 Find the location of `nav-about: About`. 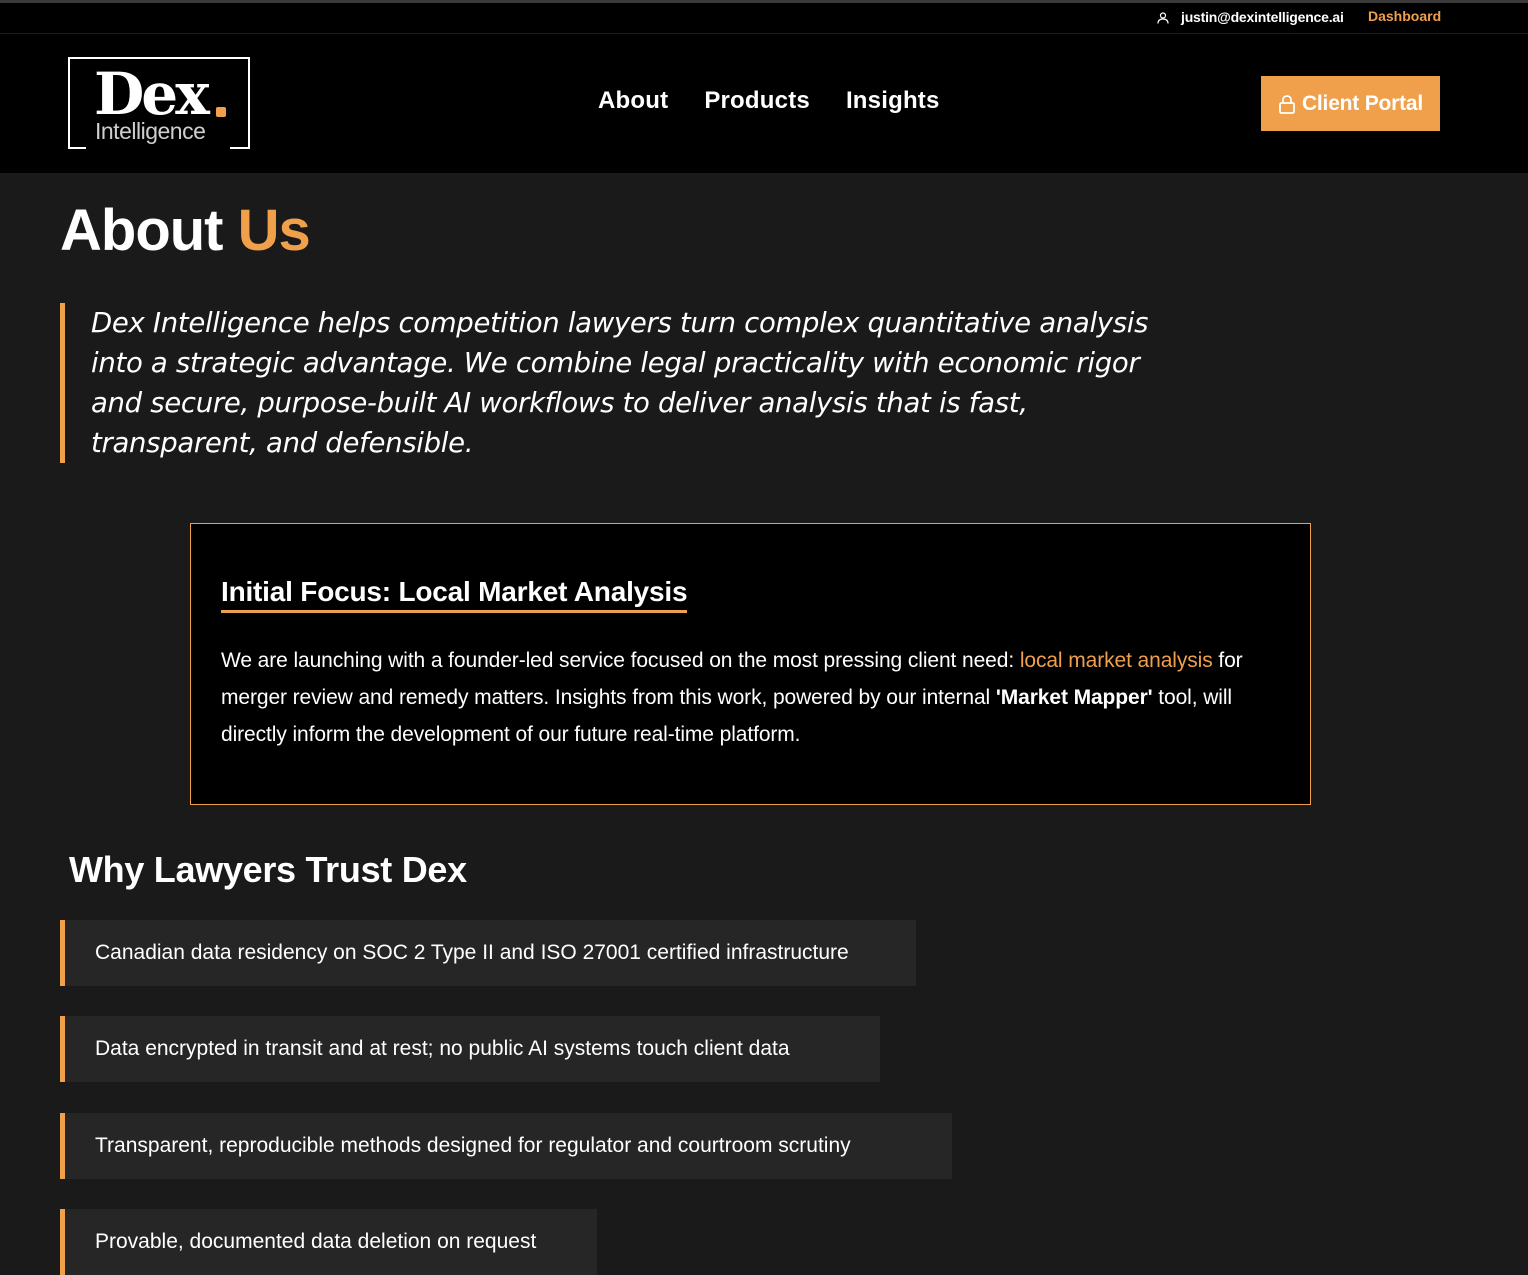

nav-about: About is located at coordinates (633, 101).